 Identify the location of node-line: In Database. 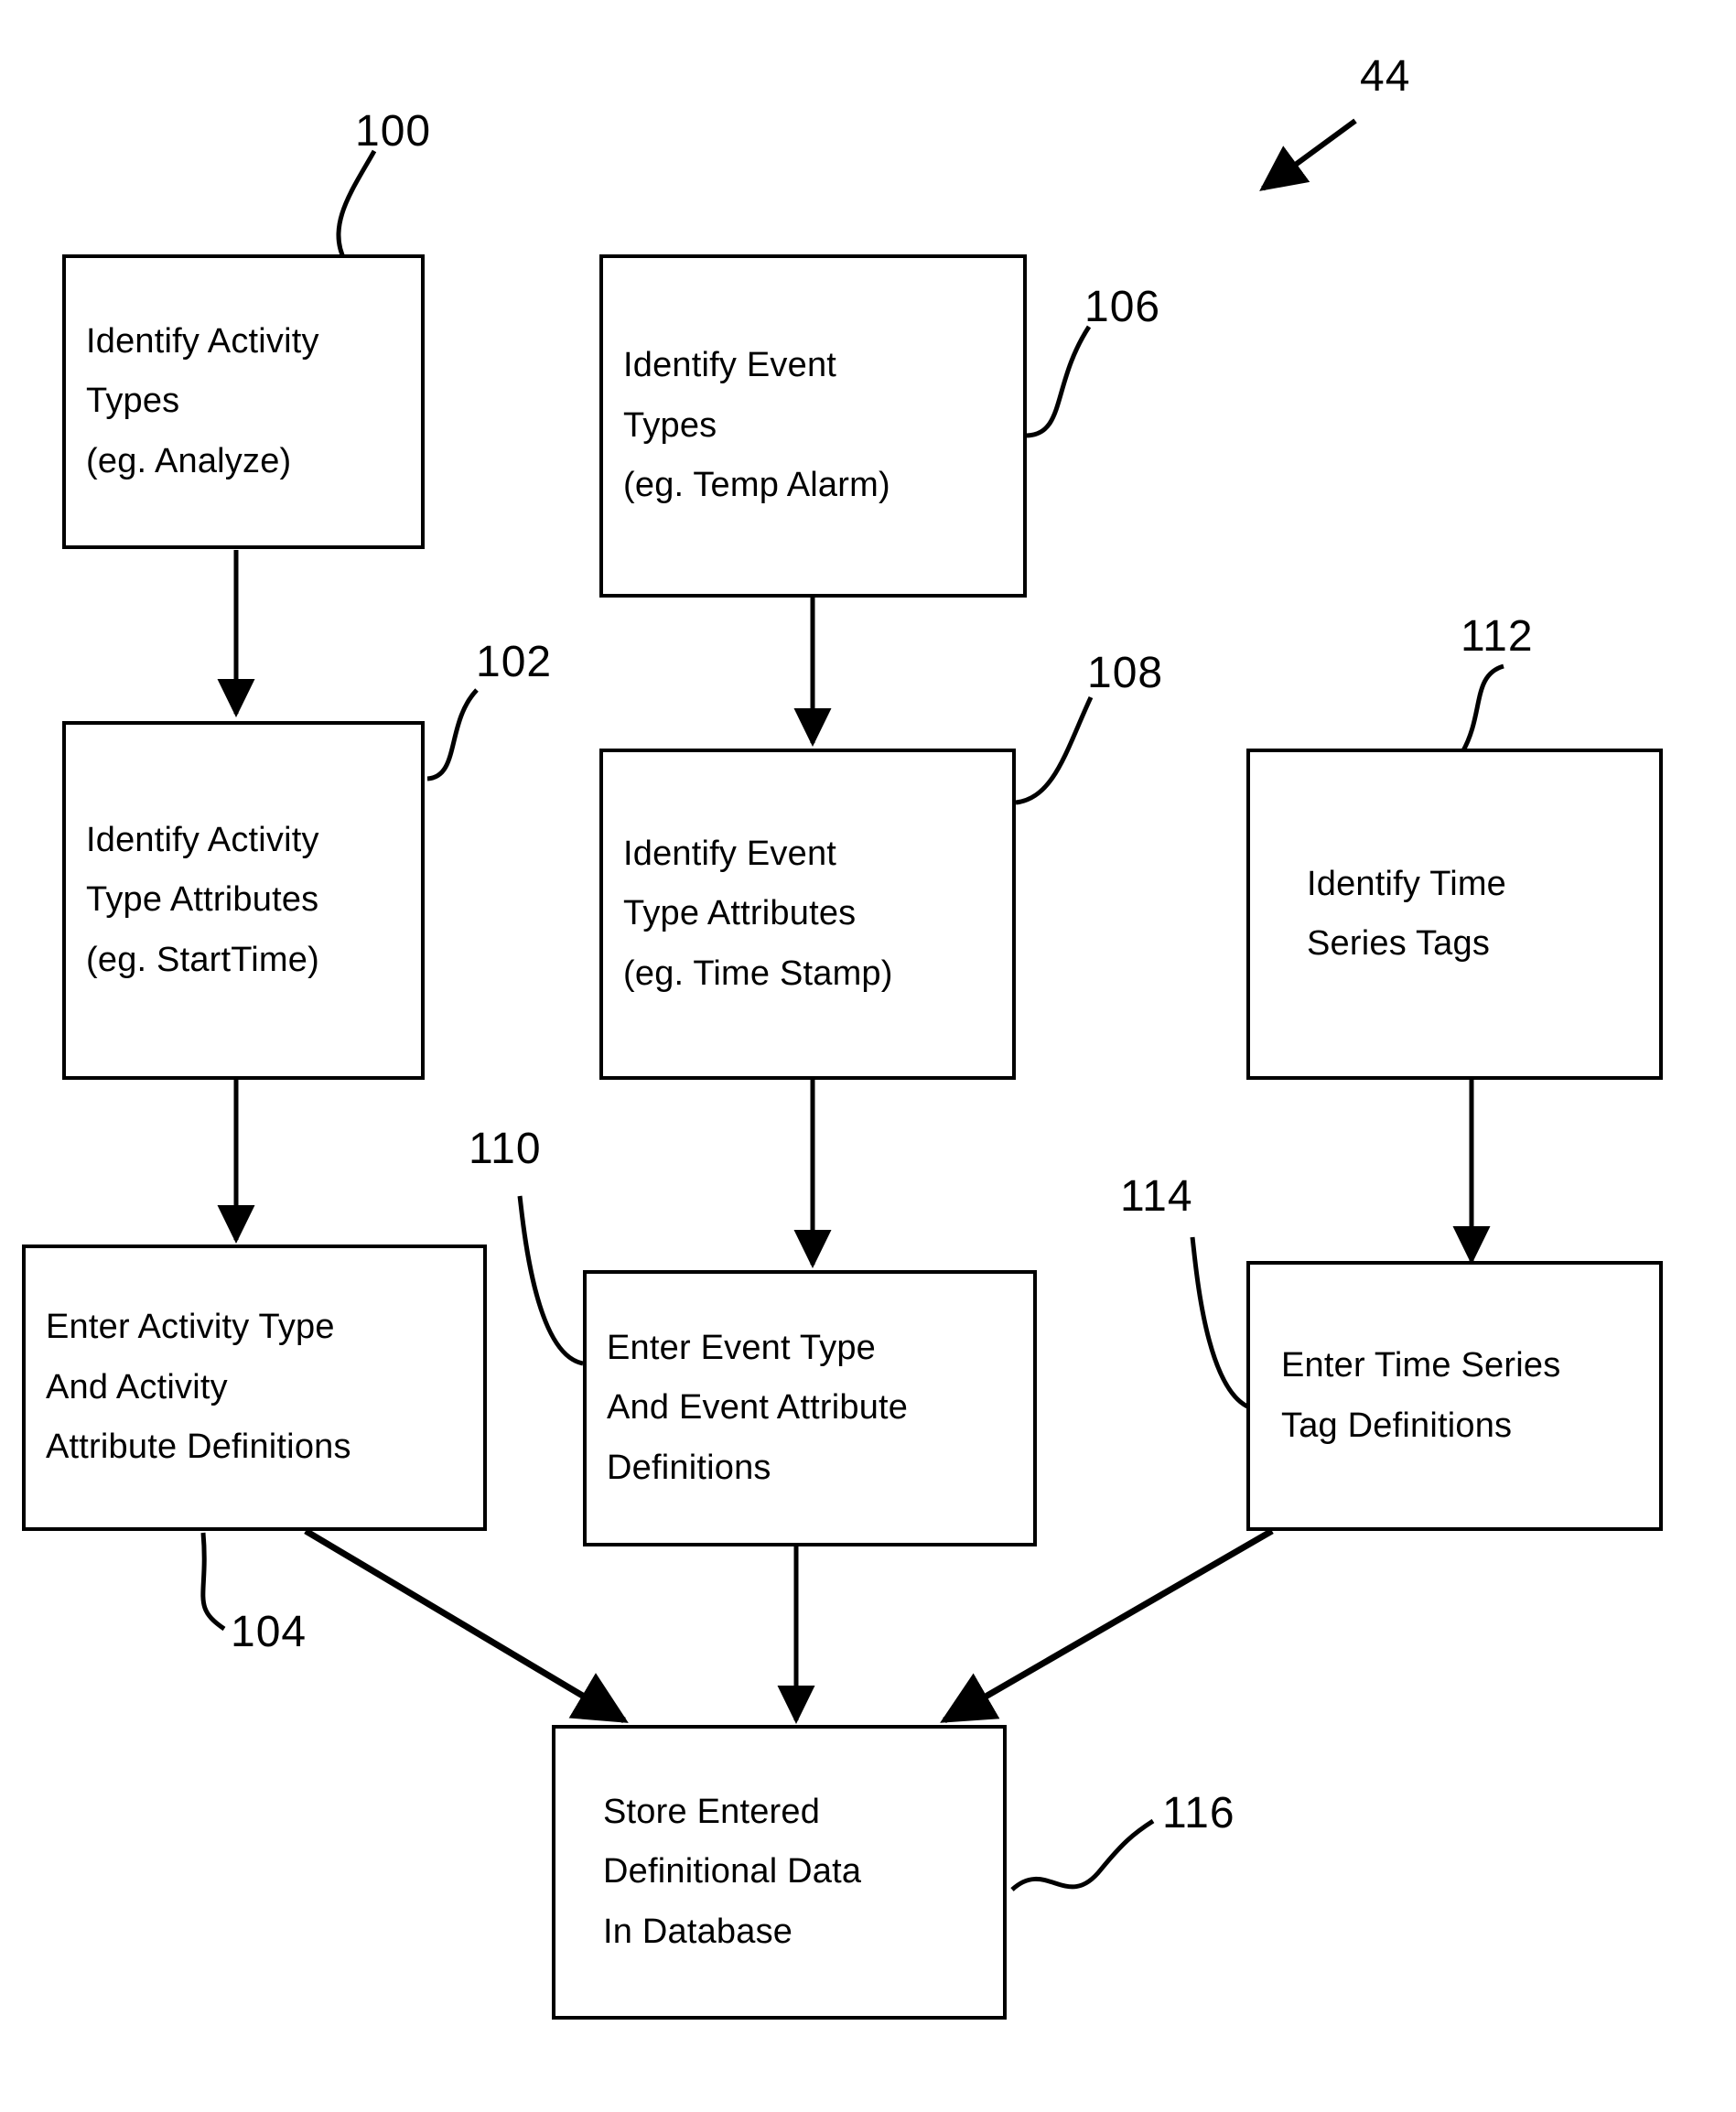
(698, 1931).